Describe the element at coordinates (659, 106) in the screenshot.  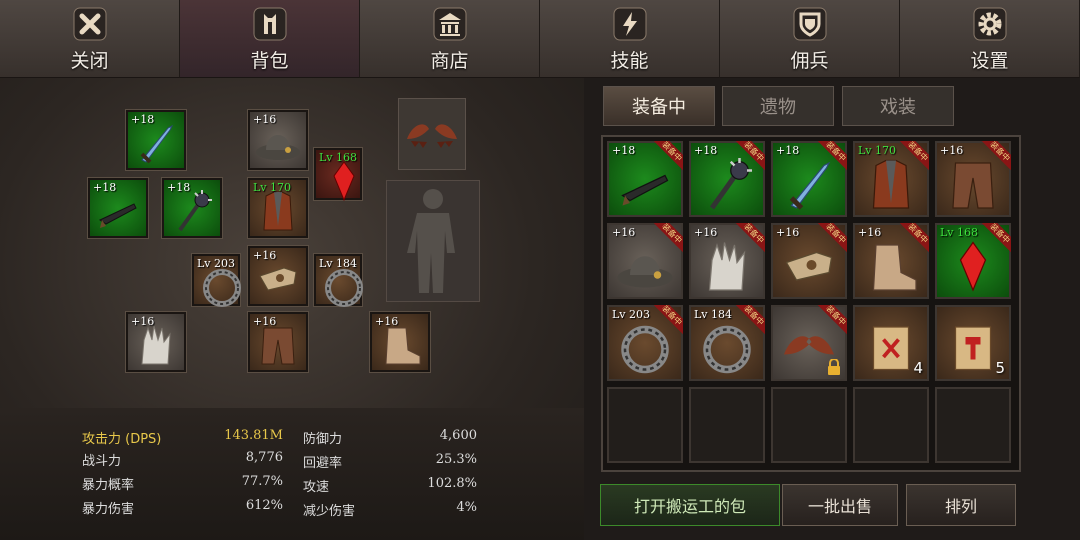
I see `tab-equipped: 装备中` at that location.